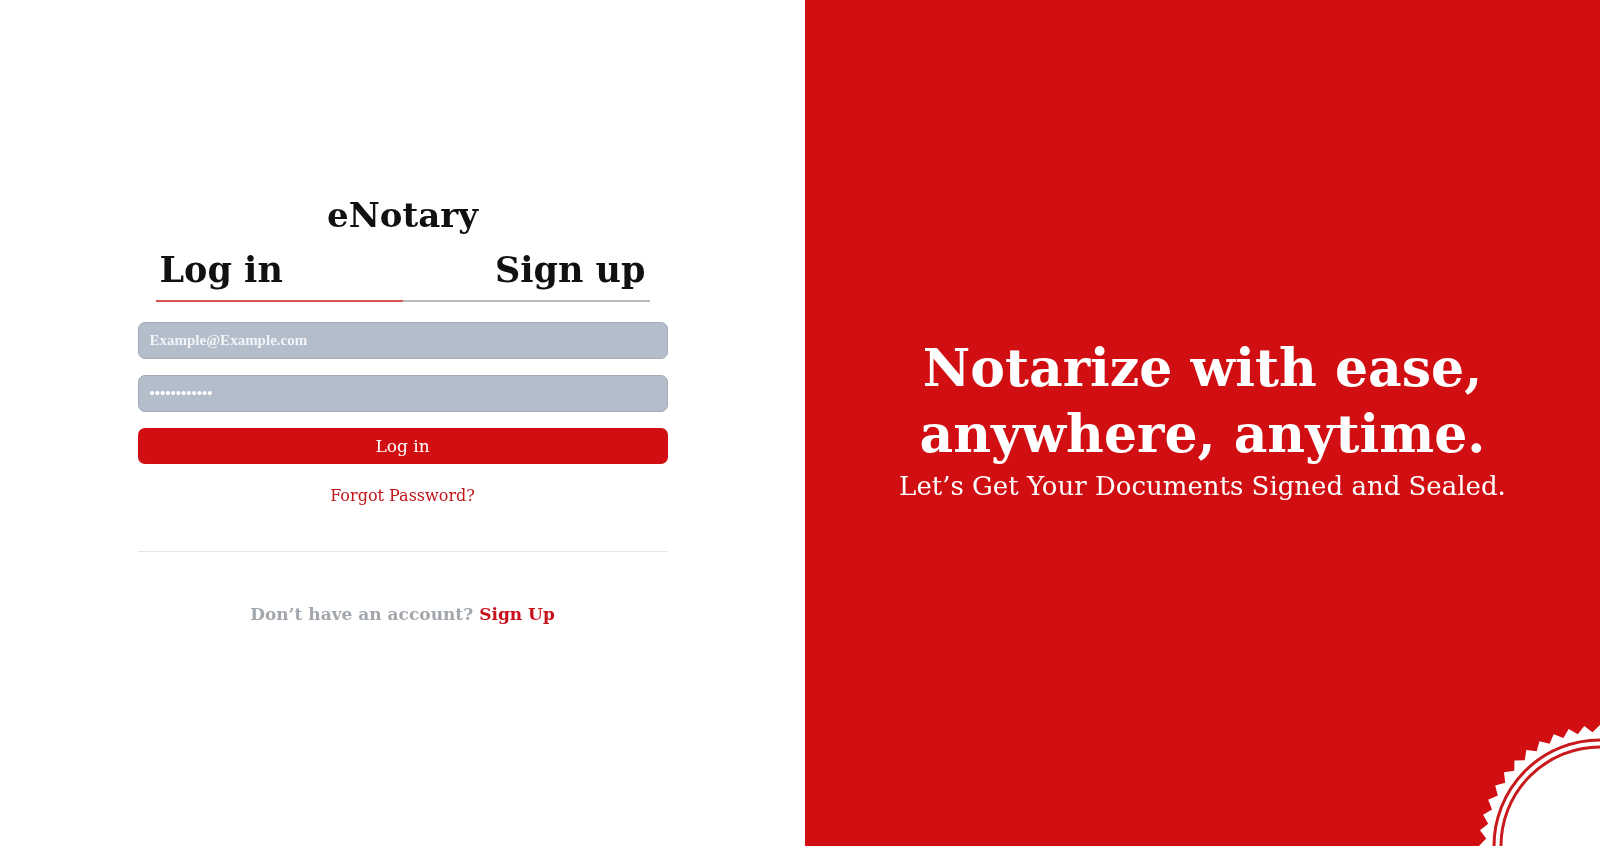  I want to click on tab: Sign up, so click(526, 275).